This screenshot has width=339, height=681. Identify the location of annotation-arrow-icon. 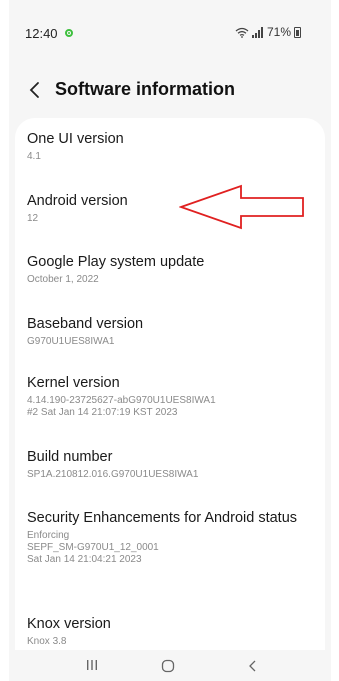
(241, 207).